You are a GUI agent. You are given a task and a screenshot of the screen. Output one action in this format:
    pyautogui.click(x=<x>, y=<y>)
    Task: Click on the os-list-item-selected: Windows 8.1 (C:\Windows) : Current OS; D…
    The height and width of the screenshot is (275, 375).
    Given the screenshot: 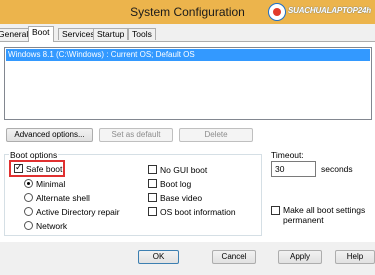 What is the action you would take?
    pyautogui.click(x=188, y=55)
    